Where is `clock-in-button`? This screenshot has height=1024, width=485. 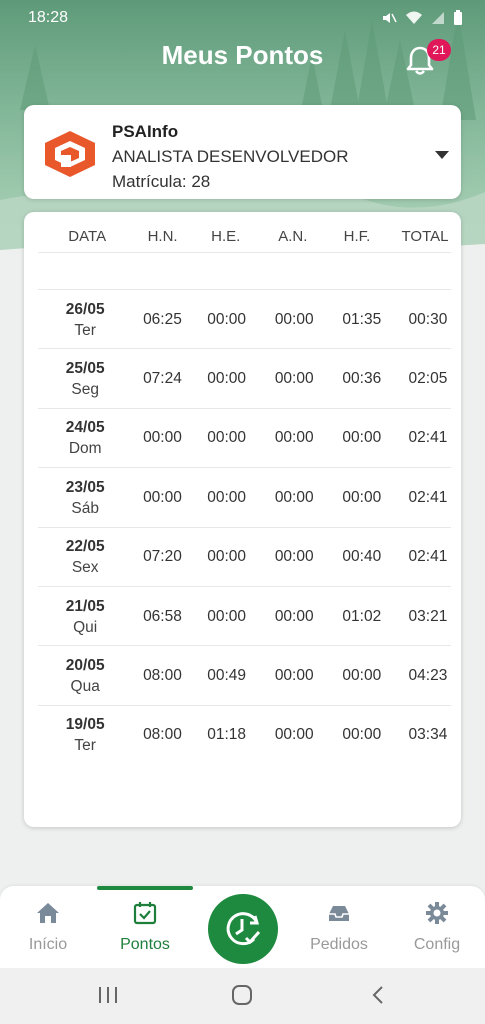 clock-in-button is located at coordinates (243, 929).